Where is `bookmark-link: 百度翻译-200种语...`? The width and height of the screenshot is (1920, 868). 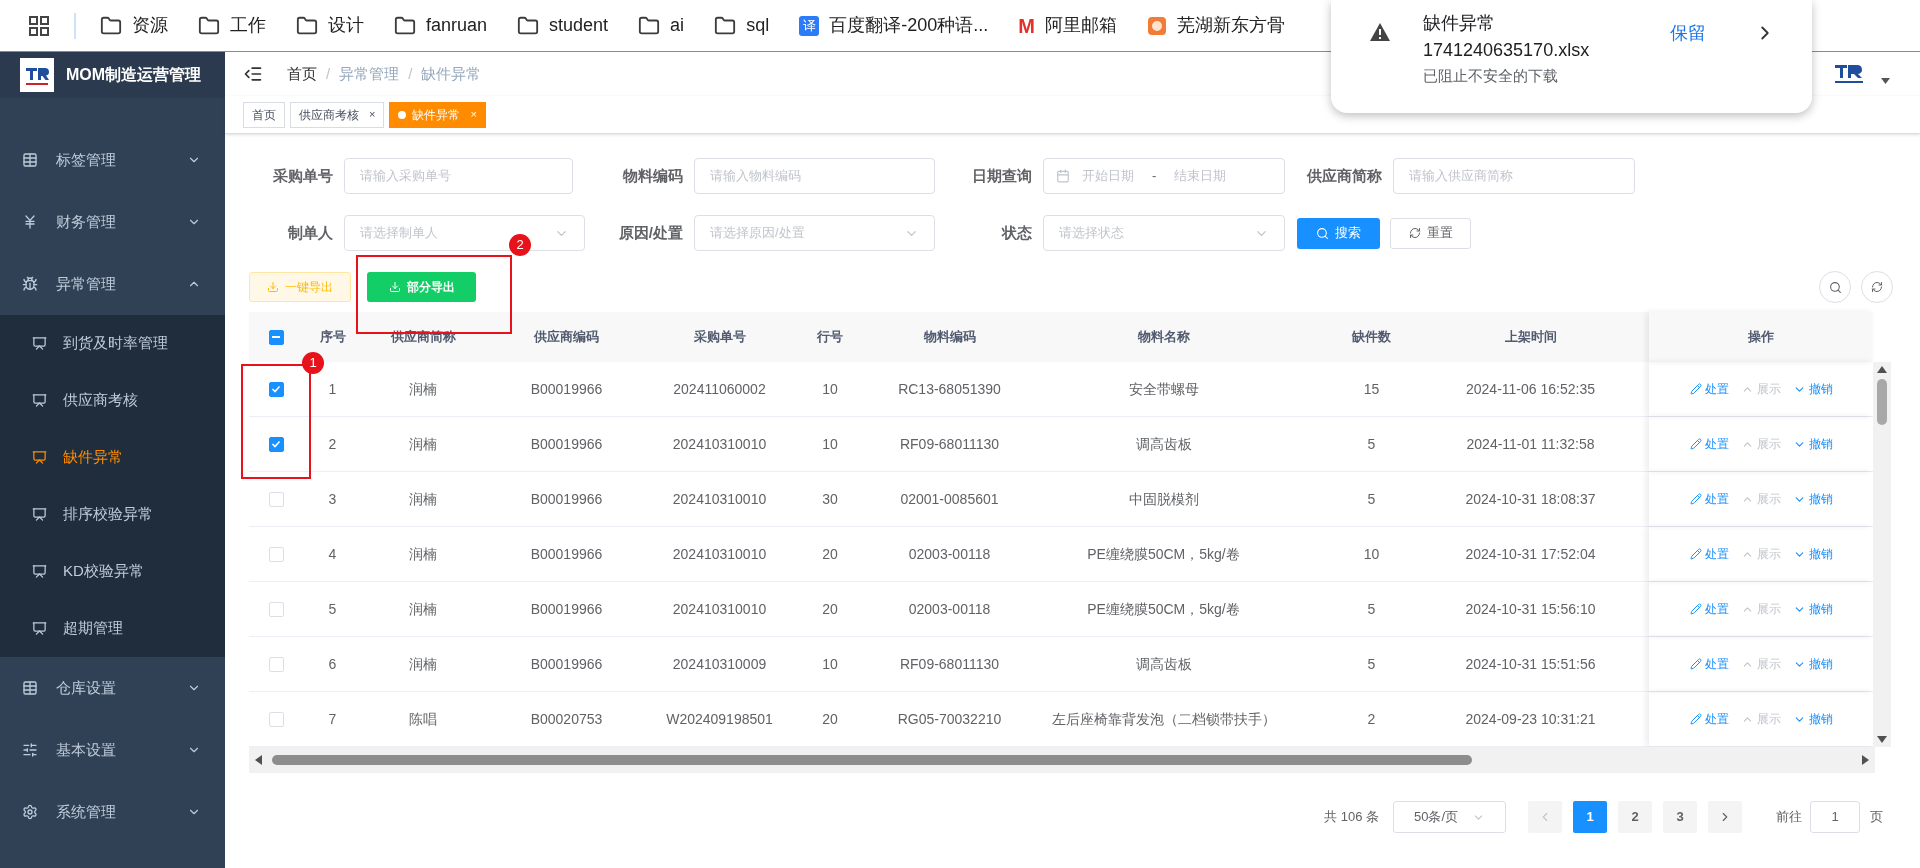 bookmark-link: 百度翻译-200种语... is located at coordinates (909, 25).